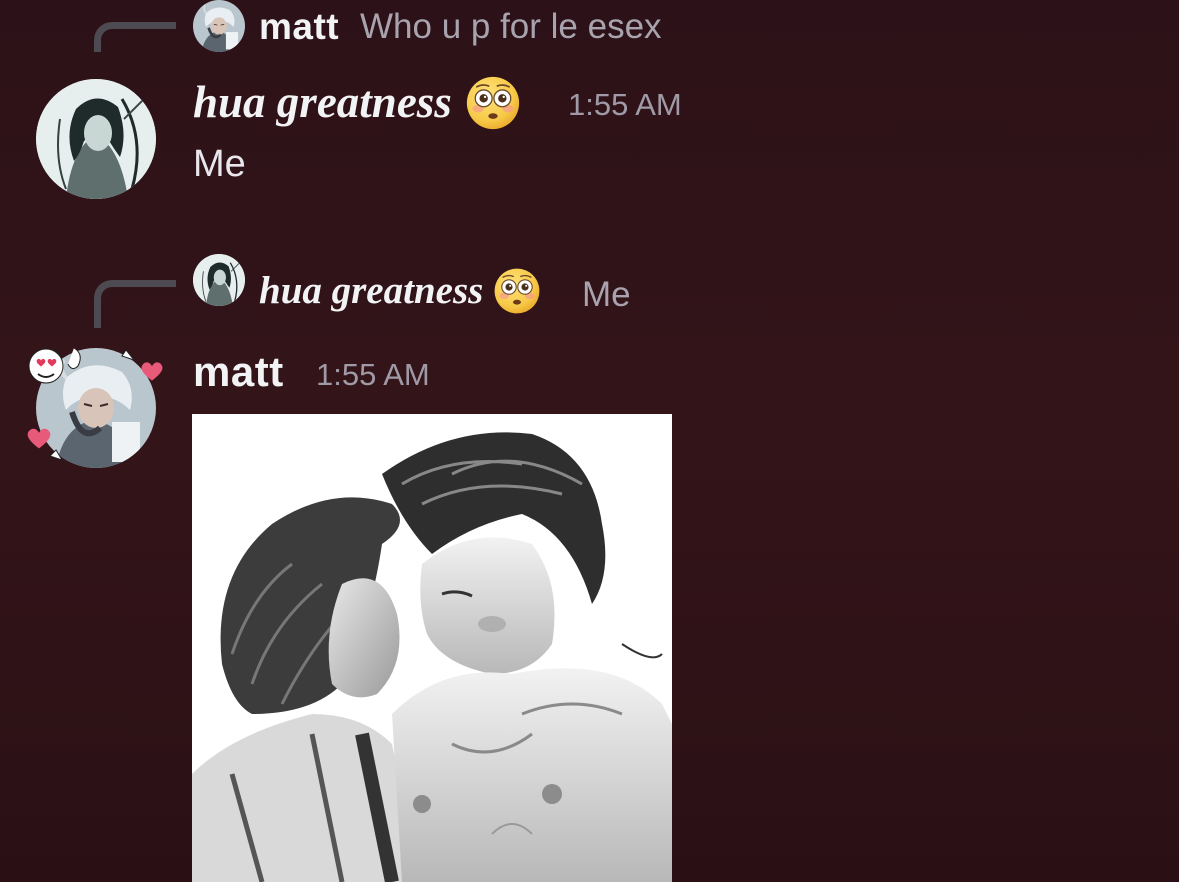 This screenshot has width=1179, height=882. Describe the element at coordinates (371, 290) in the screenshot. I see `reply-author-text: hua greatness` at that location.